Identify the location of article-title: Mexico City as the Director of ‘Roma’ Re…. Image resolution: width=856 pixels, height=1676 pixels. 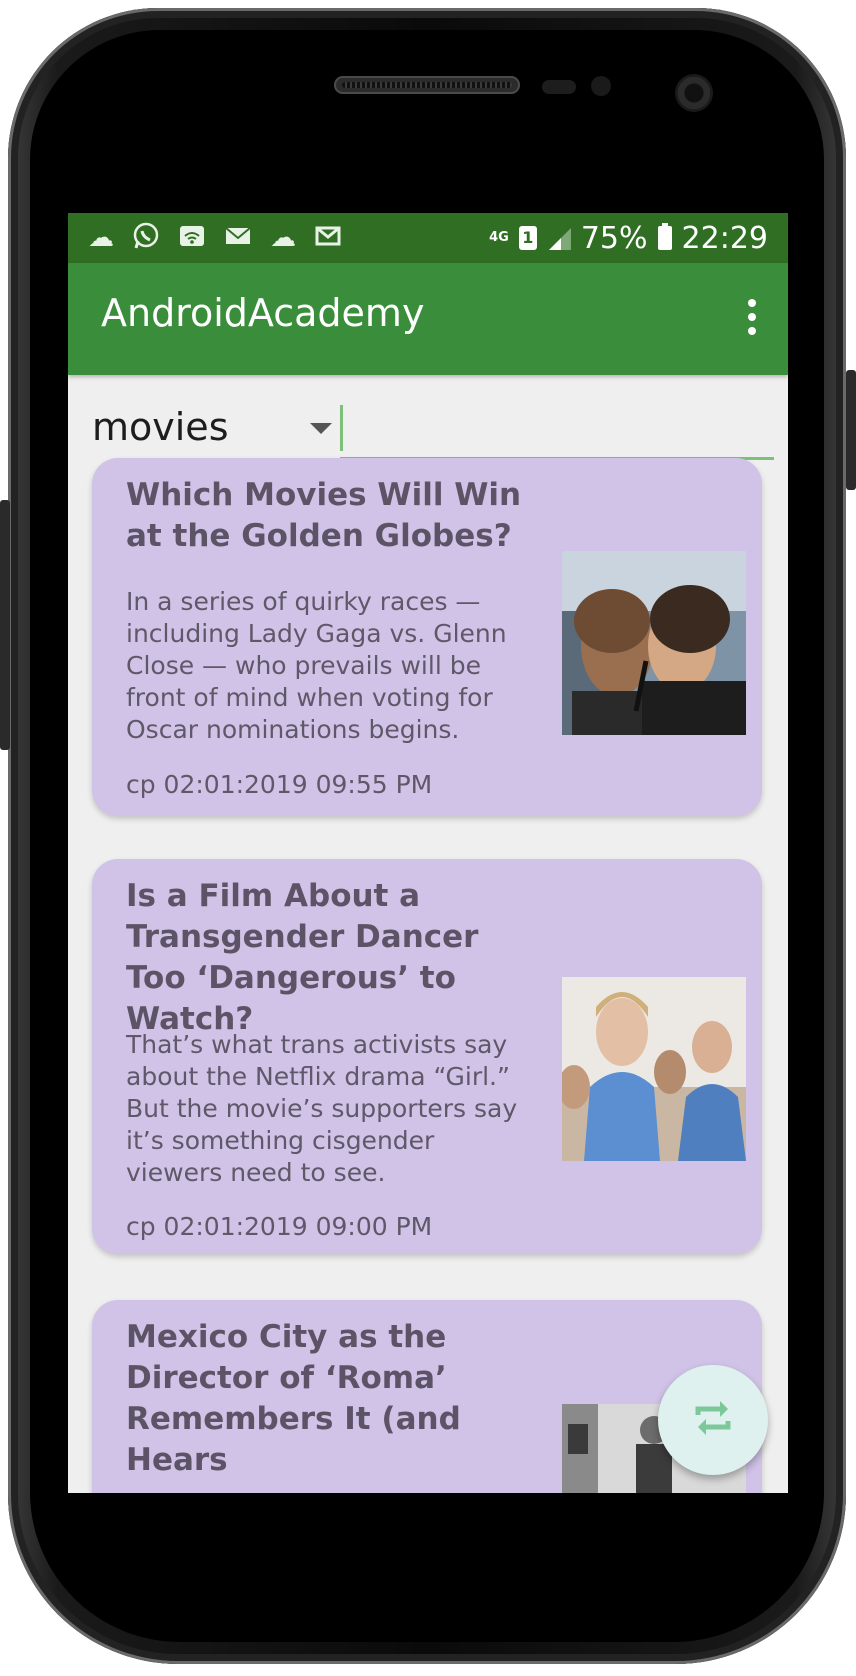
(293, 1398).